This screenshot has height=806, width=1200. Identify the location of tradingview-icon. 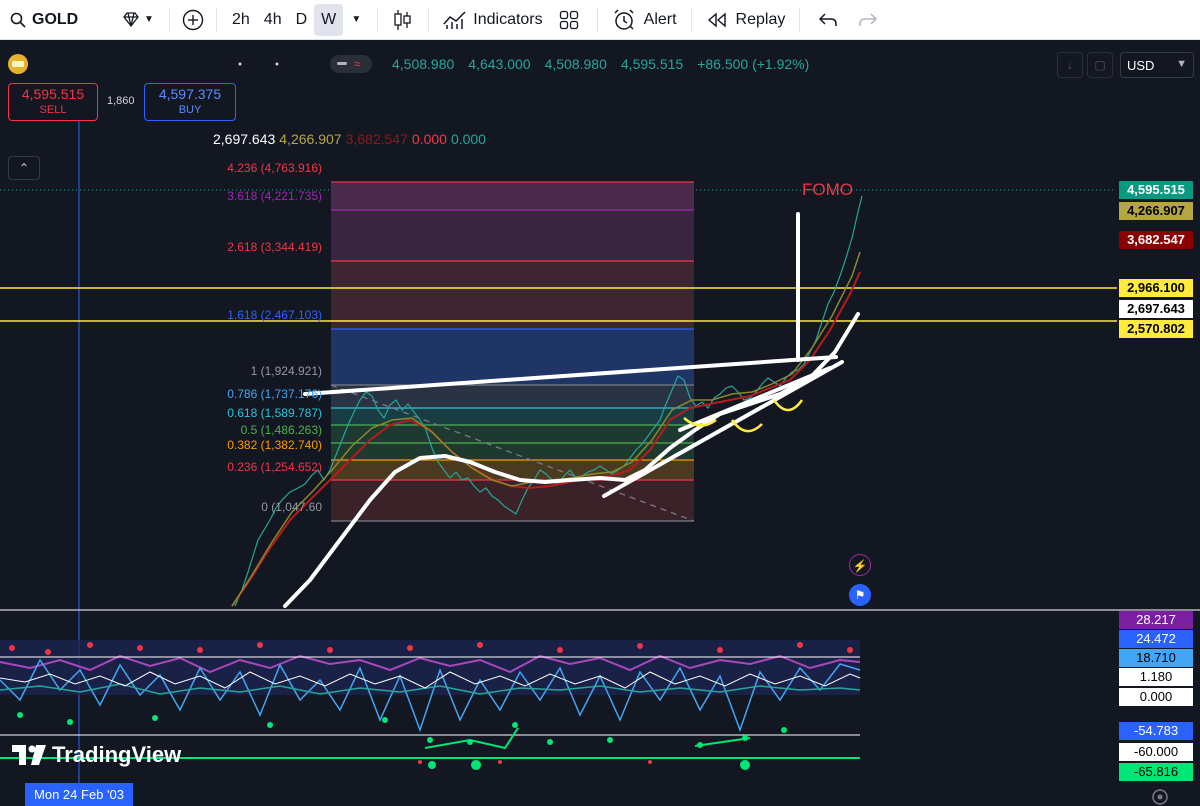
(29, 755).